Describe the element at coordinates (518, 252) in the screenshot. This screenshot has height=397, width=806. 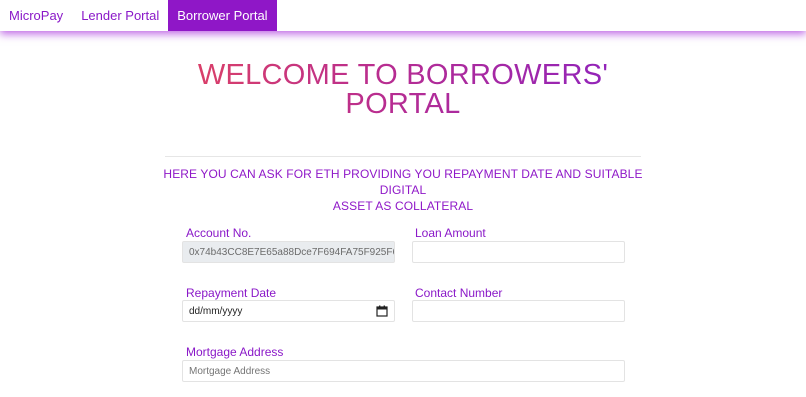
I see `loan-amount-field` at that location.